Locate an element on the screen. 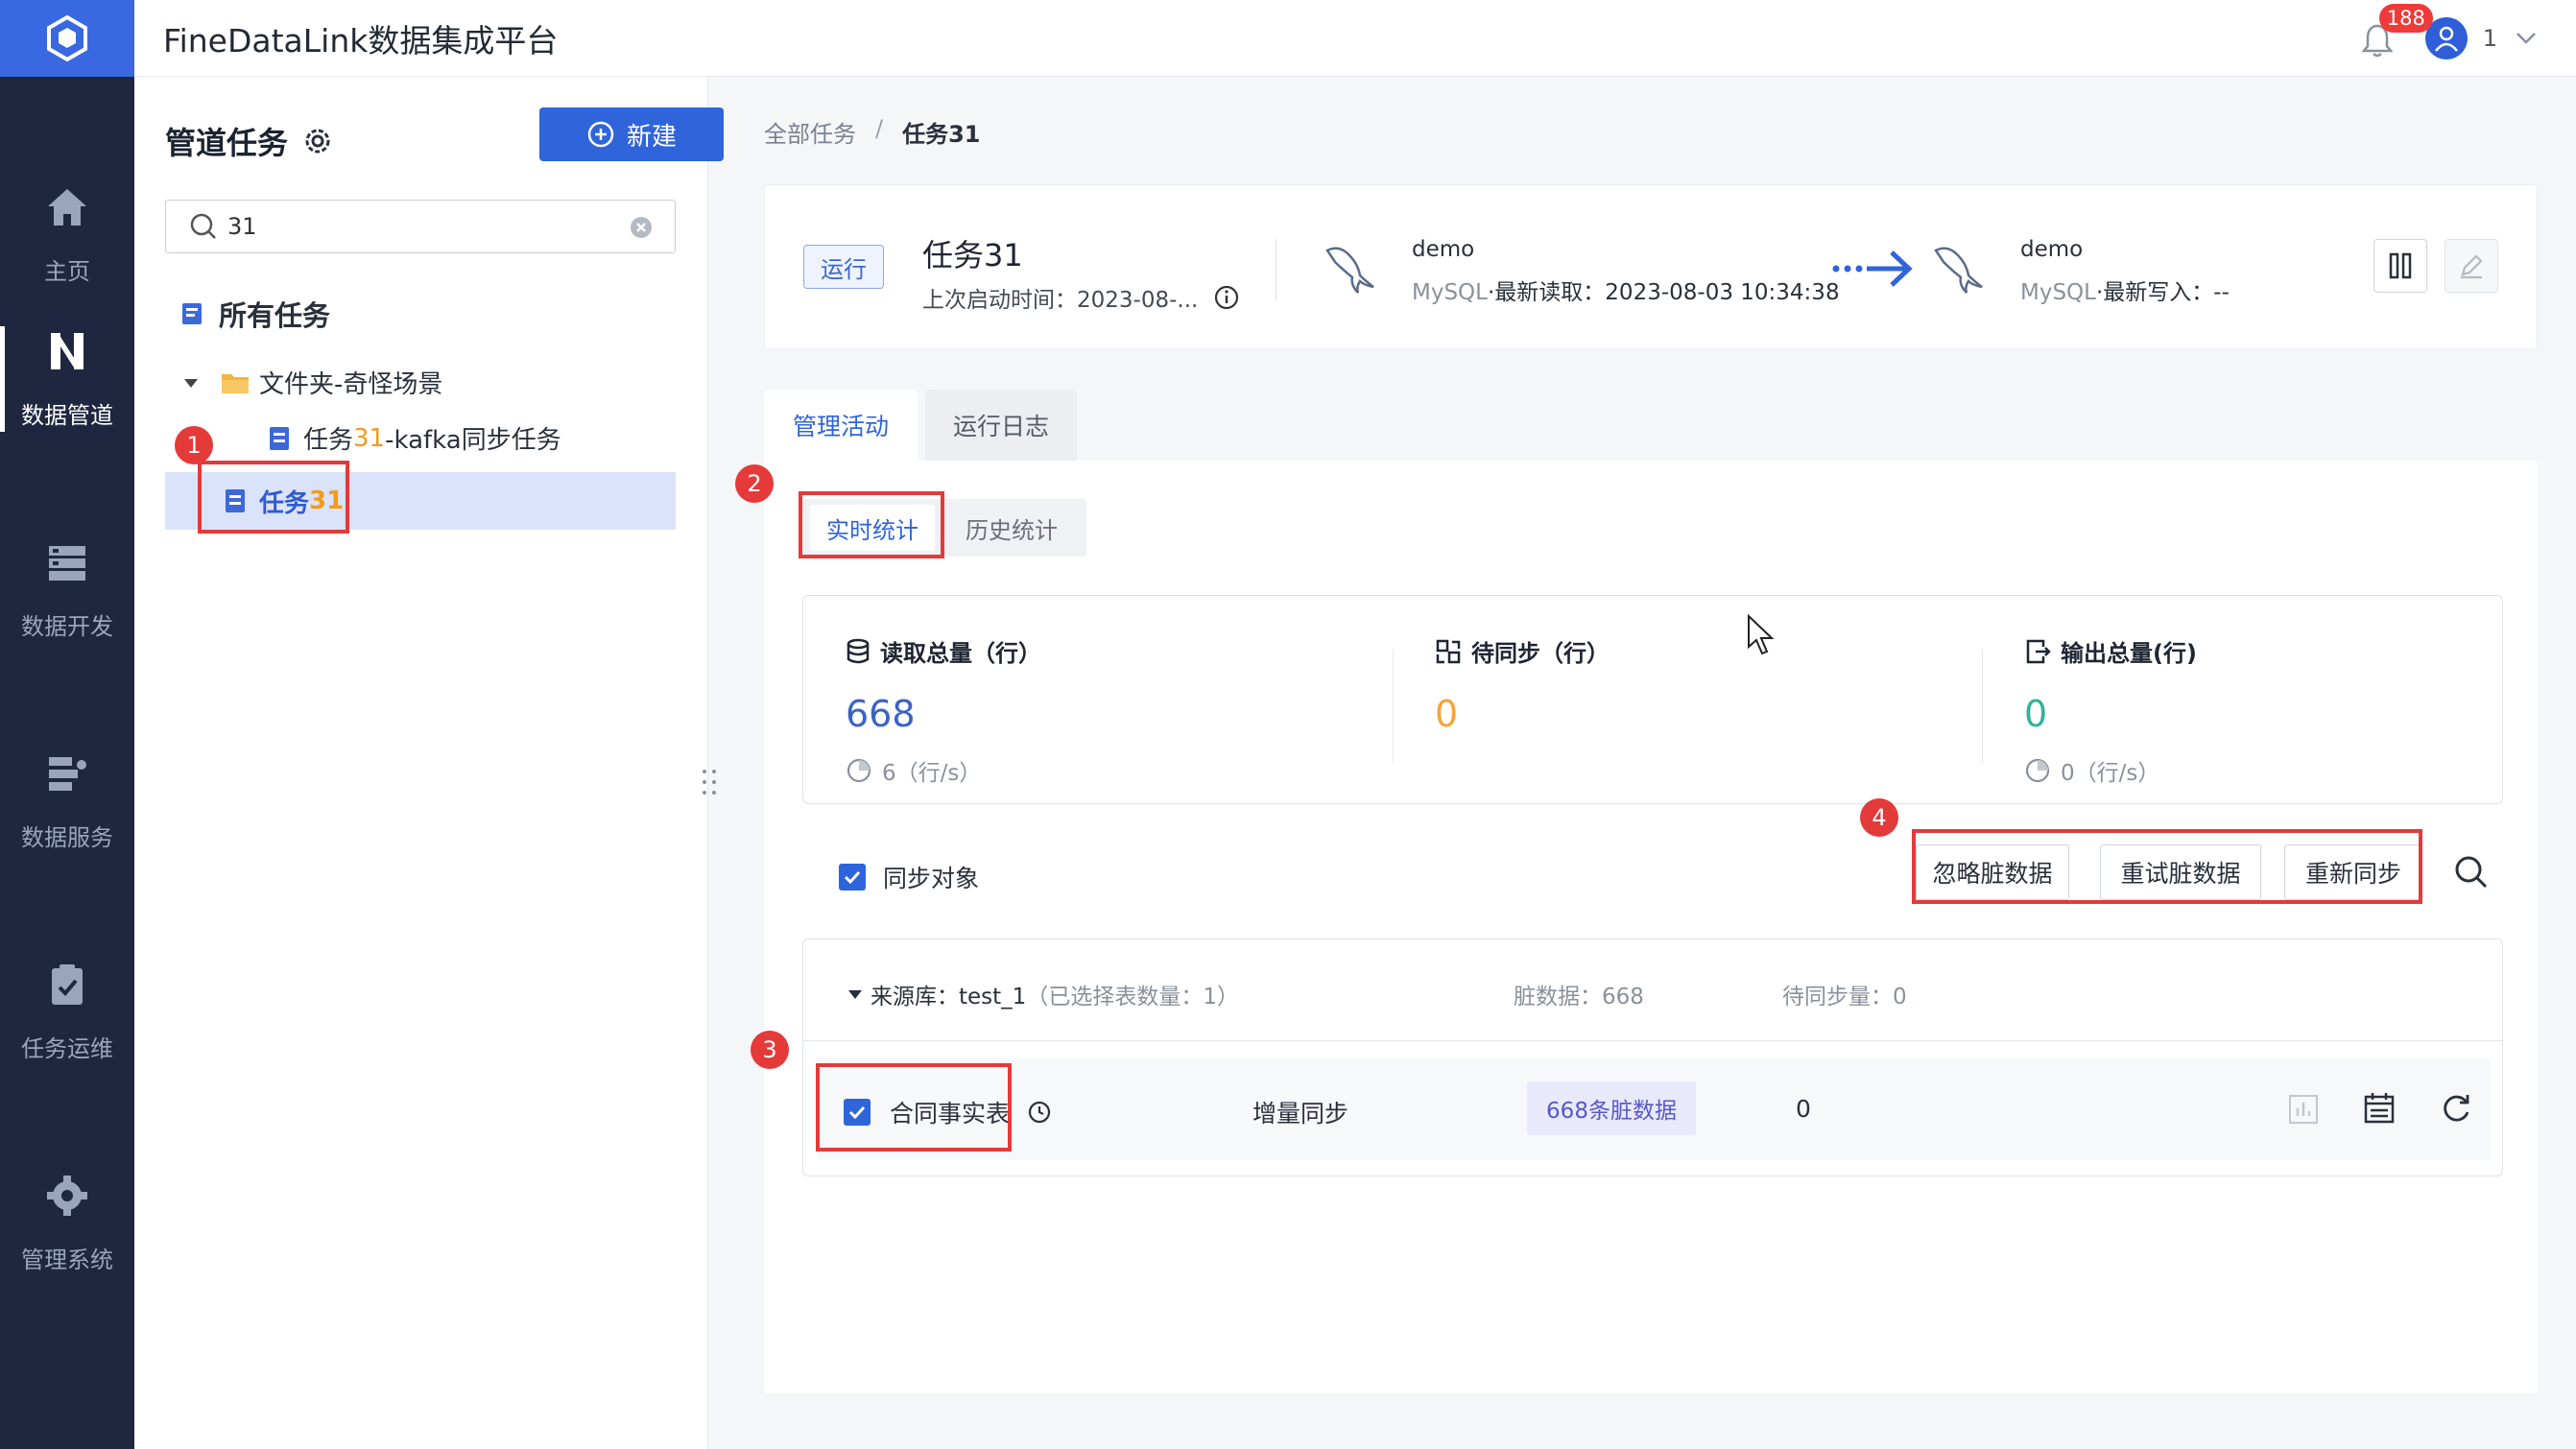 The height and width of the screenshot is (1449, 2576). tree-all-tasks: 所有任务 is located at coordinates (254, 314).